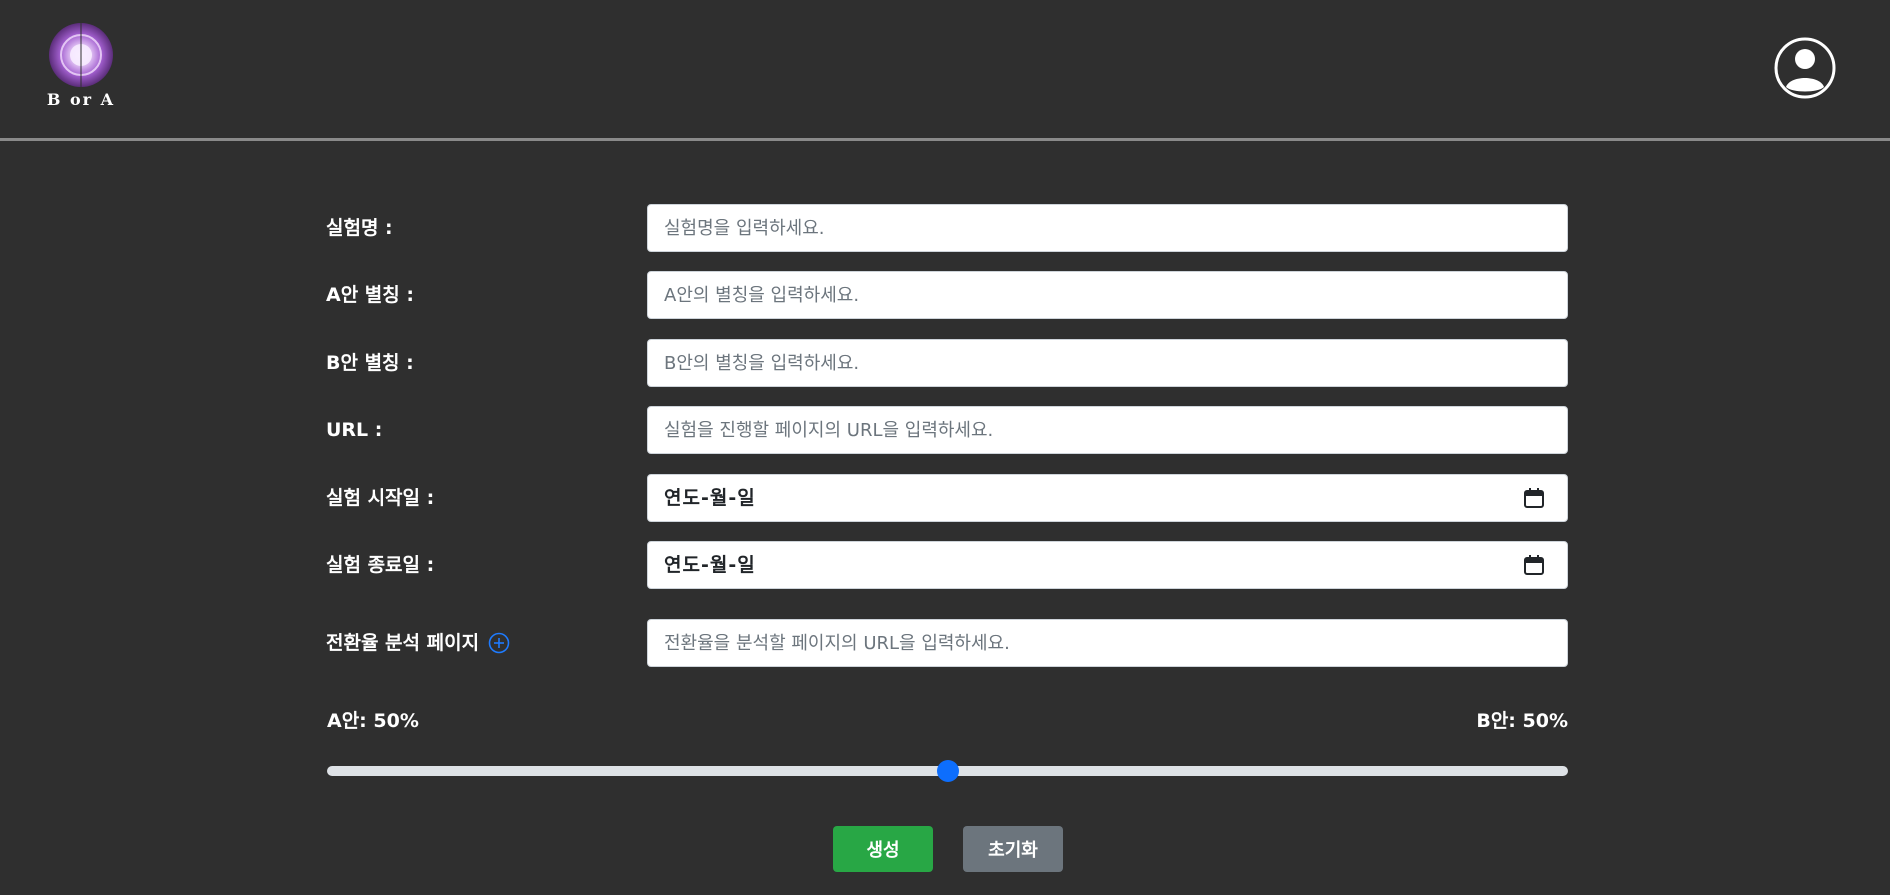  What do you see at coordinates (499, 643) in the screenshot?
I see `plus-circle-icon` at bounding box center [499, 643].